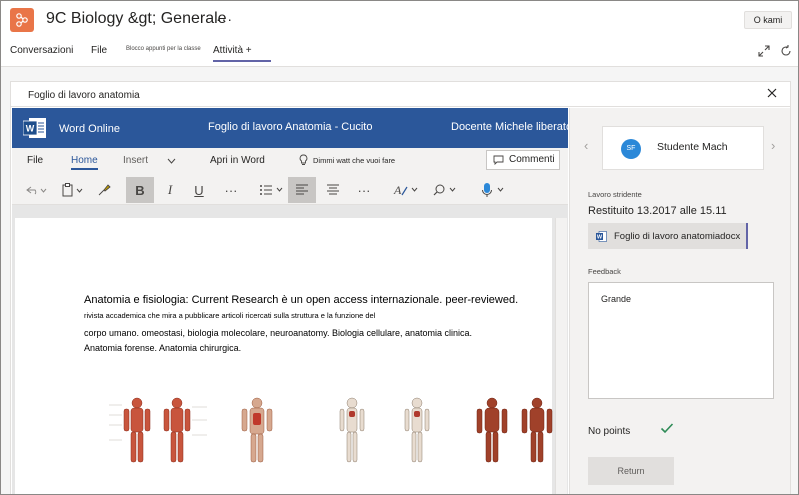 This screenshot has width=799, height=495. Describe the element at coordinates (364, 190) in the screenshot. I see `more-paragraph-options-icon: ···` at that location.